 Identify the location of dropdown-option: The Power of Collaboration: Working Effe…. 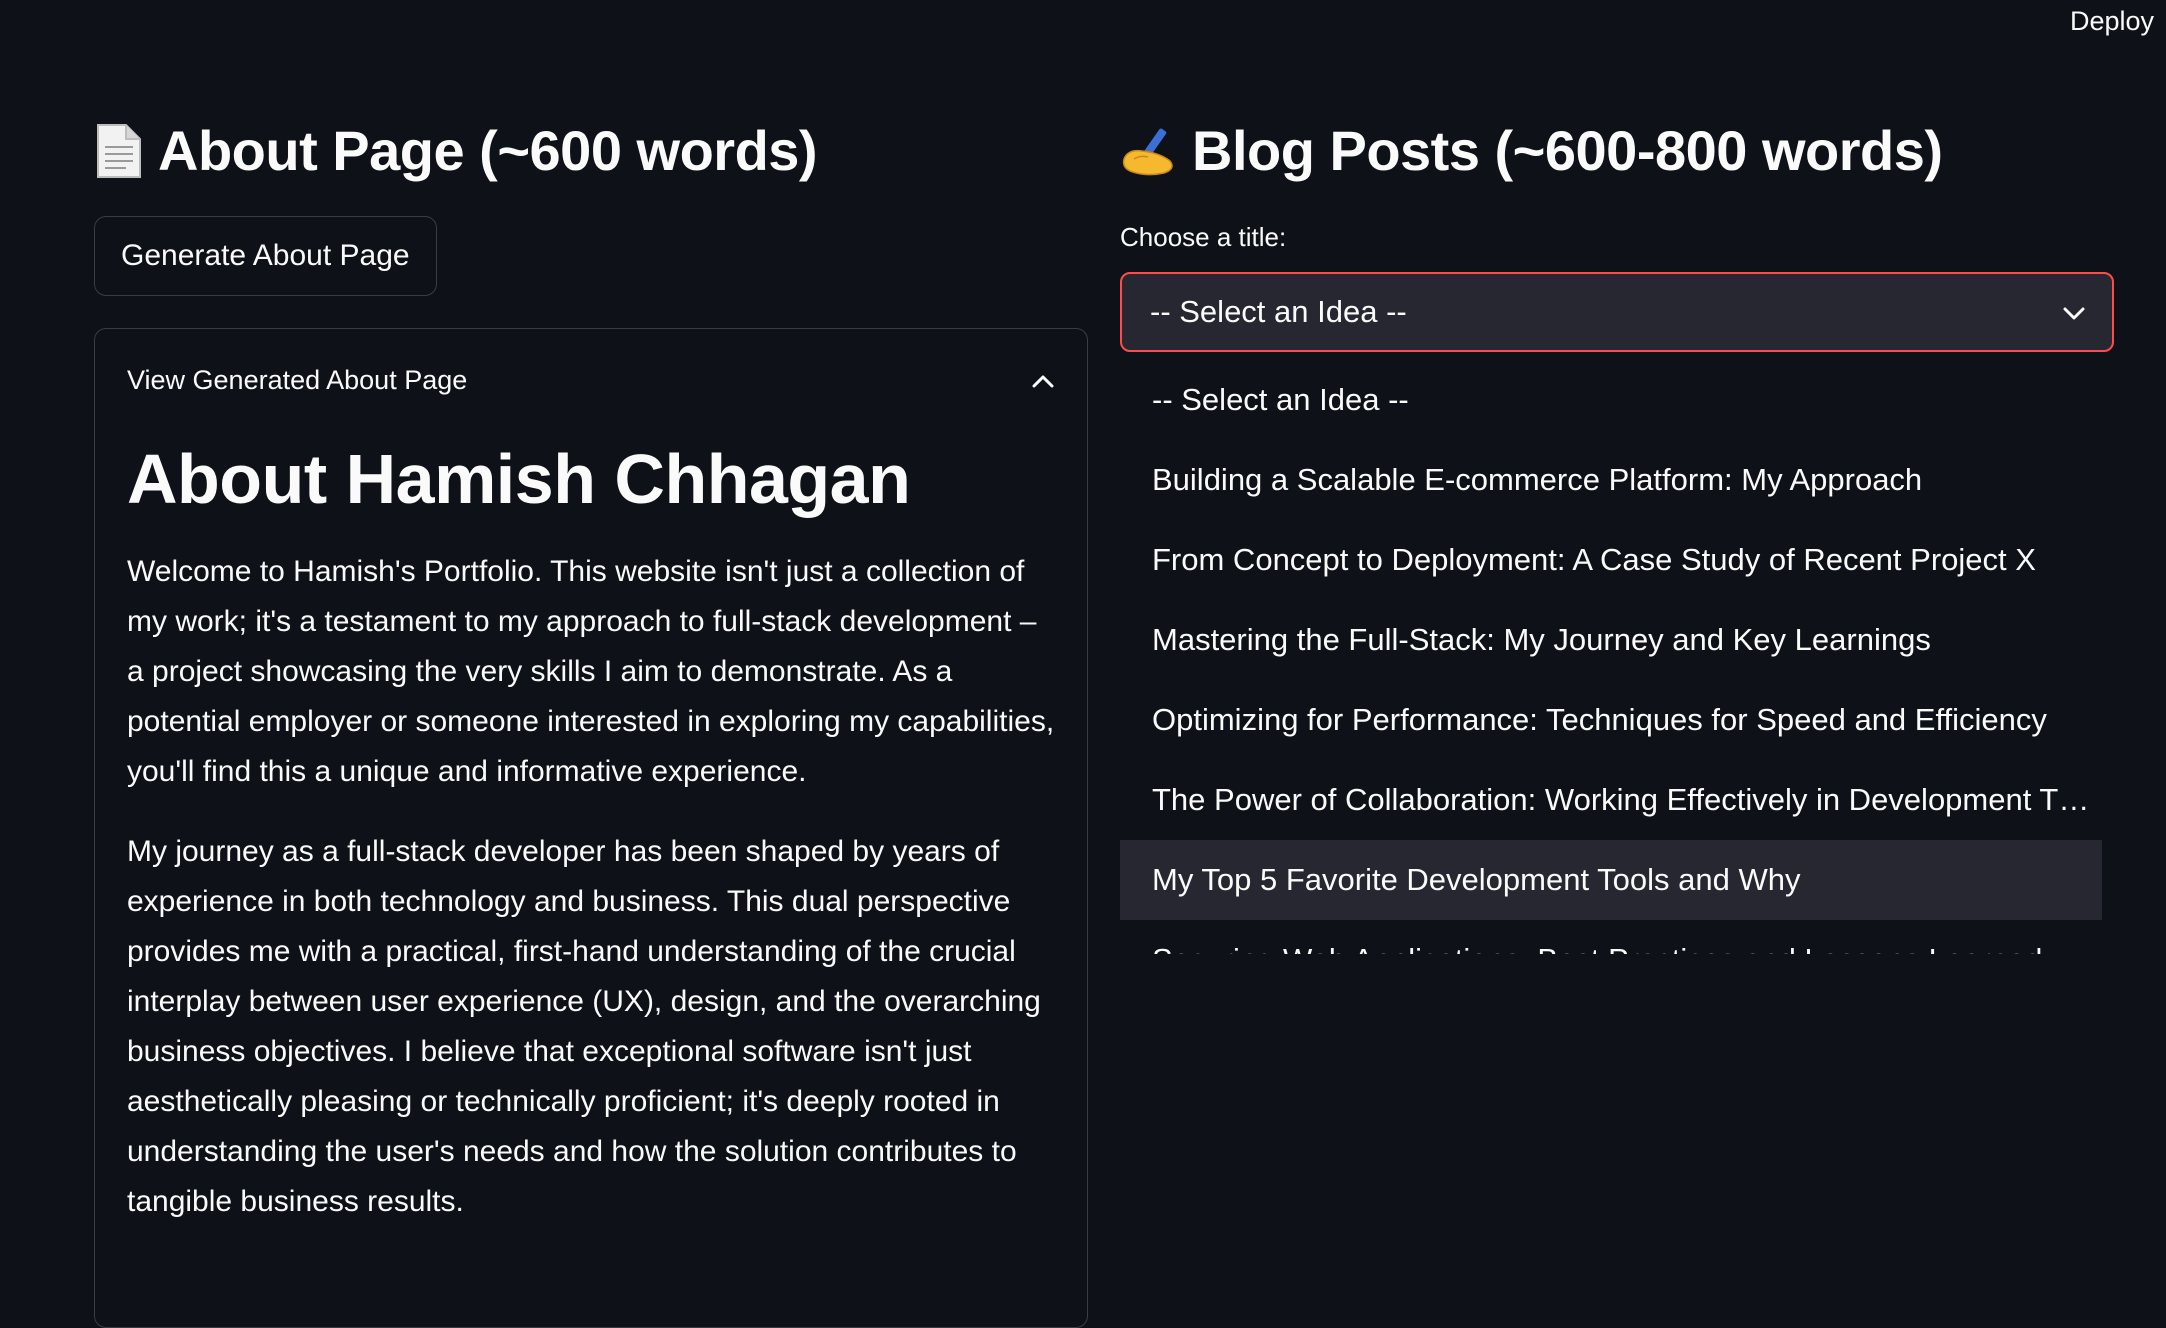
(1611, 800).